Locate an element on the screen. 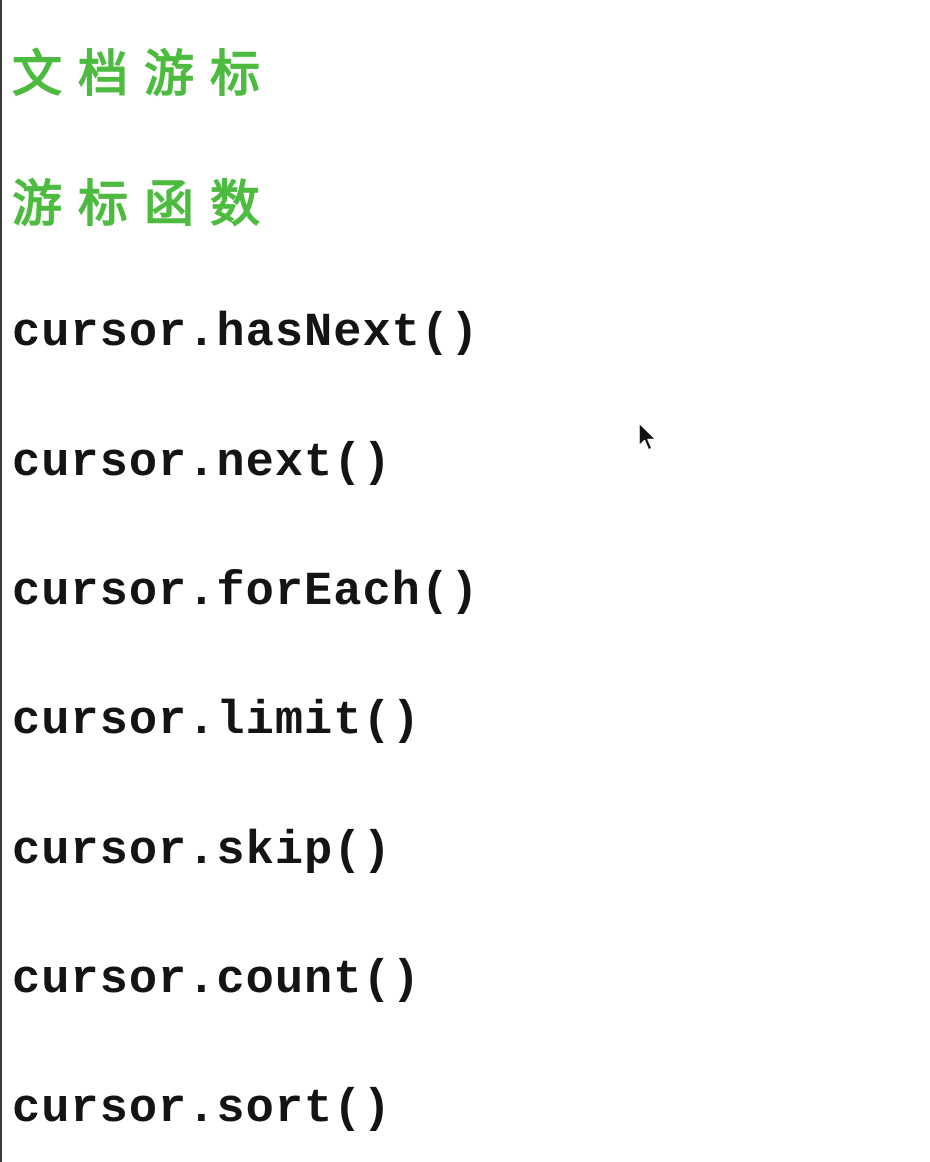 Image resolution: width=930 pixels, height=1162 pixels. function-count: cursor.count() is located at coordinates (216, 980).